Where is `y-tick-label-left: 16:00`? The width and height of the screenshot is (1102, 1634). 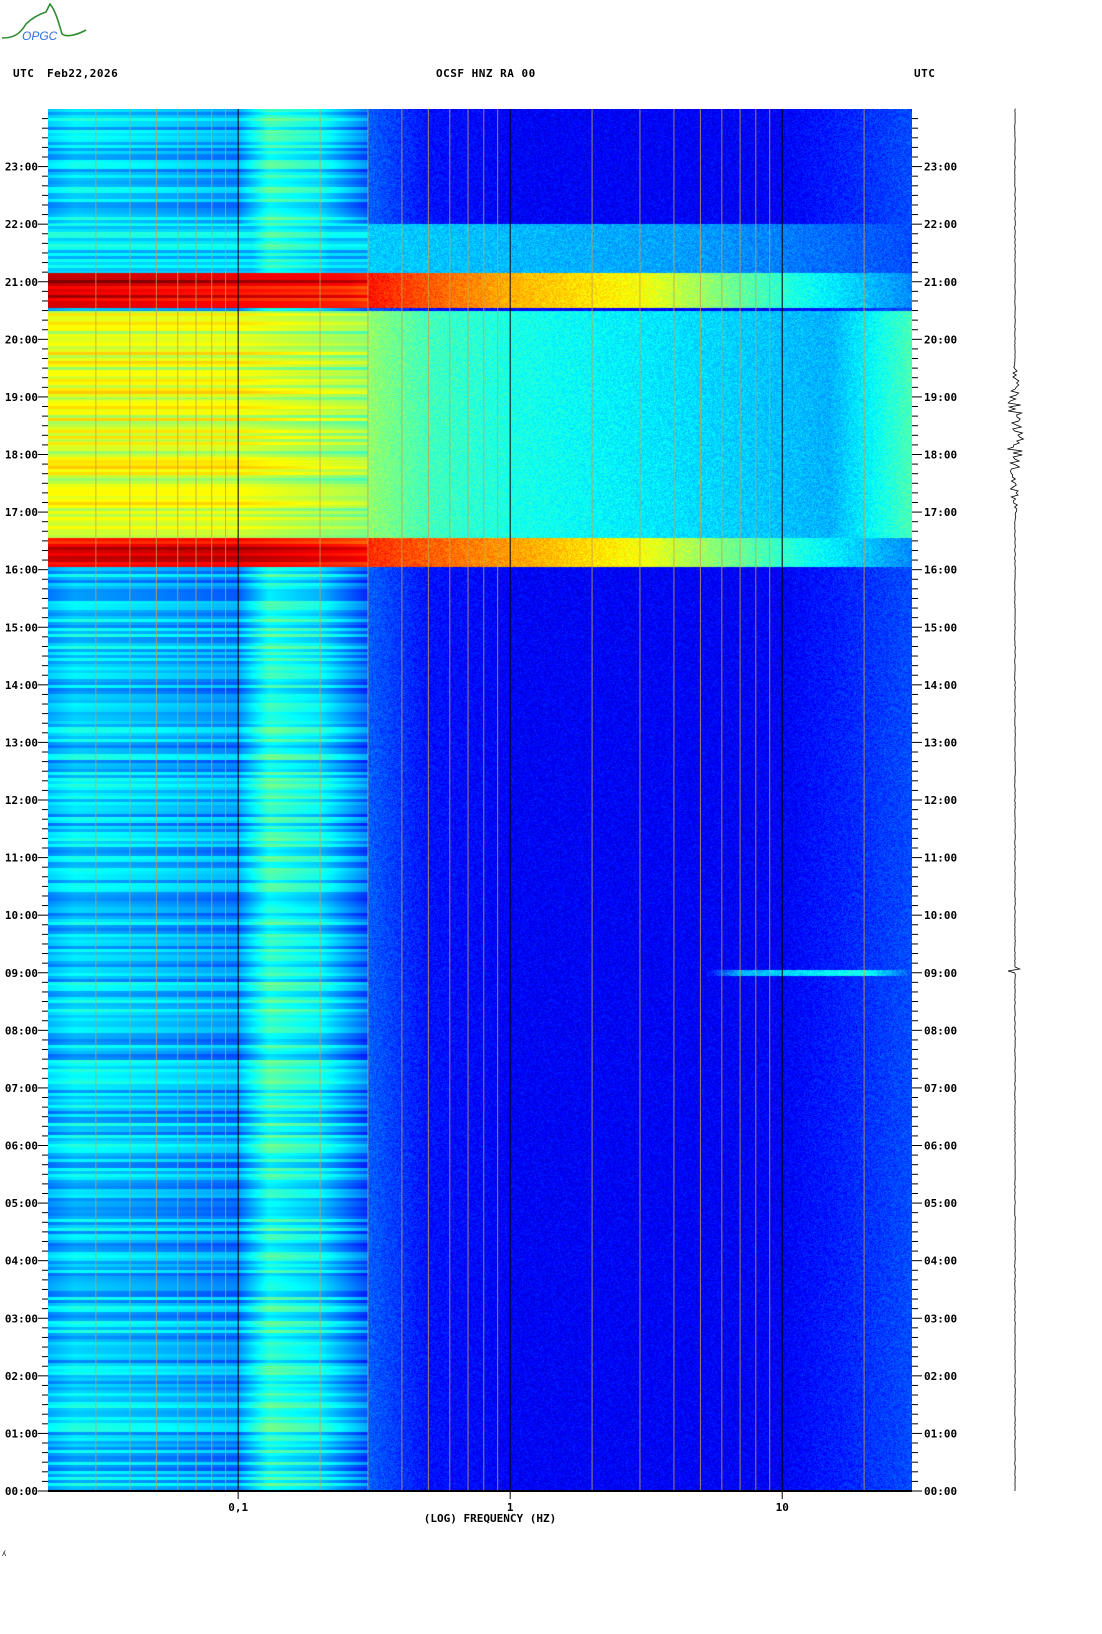 y-tick-label-left: 16:00 is located at coordinates (21, 570).